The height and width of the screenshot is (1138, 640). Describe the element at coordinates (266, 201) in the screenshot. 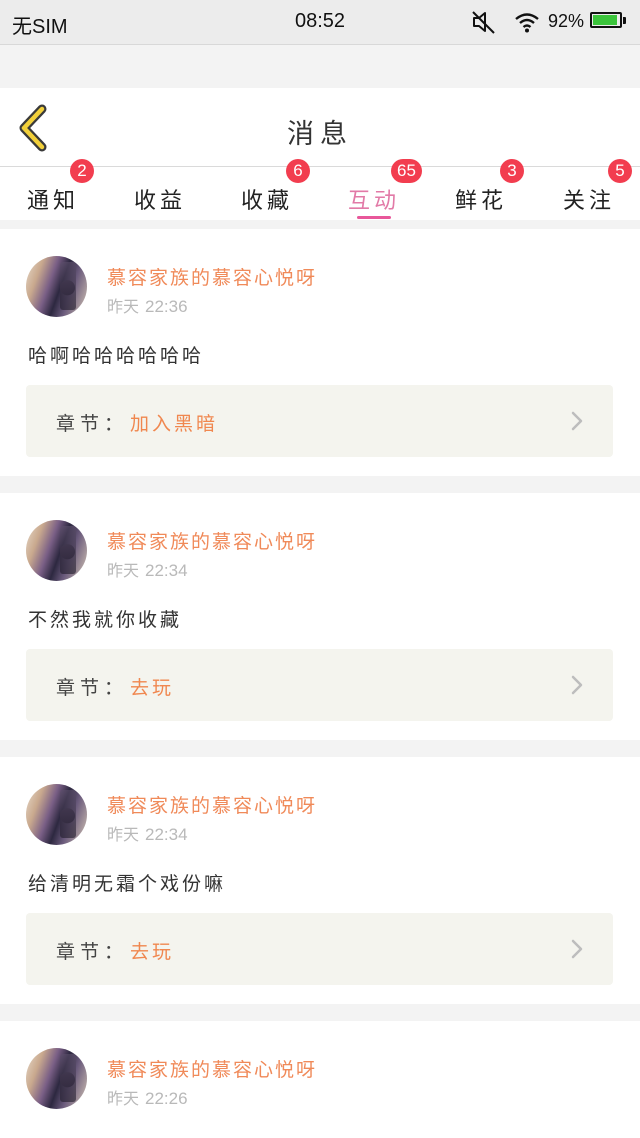

I see `tab-label: 收藏` at that location.